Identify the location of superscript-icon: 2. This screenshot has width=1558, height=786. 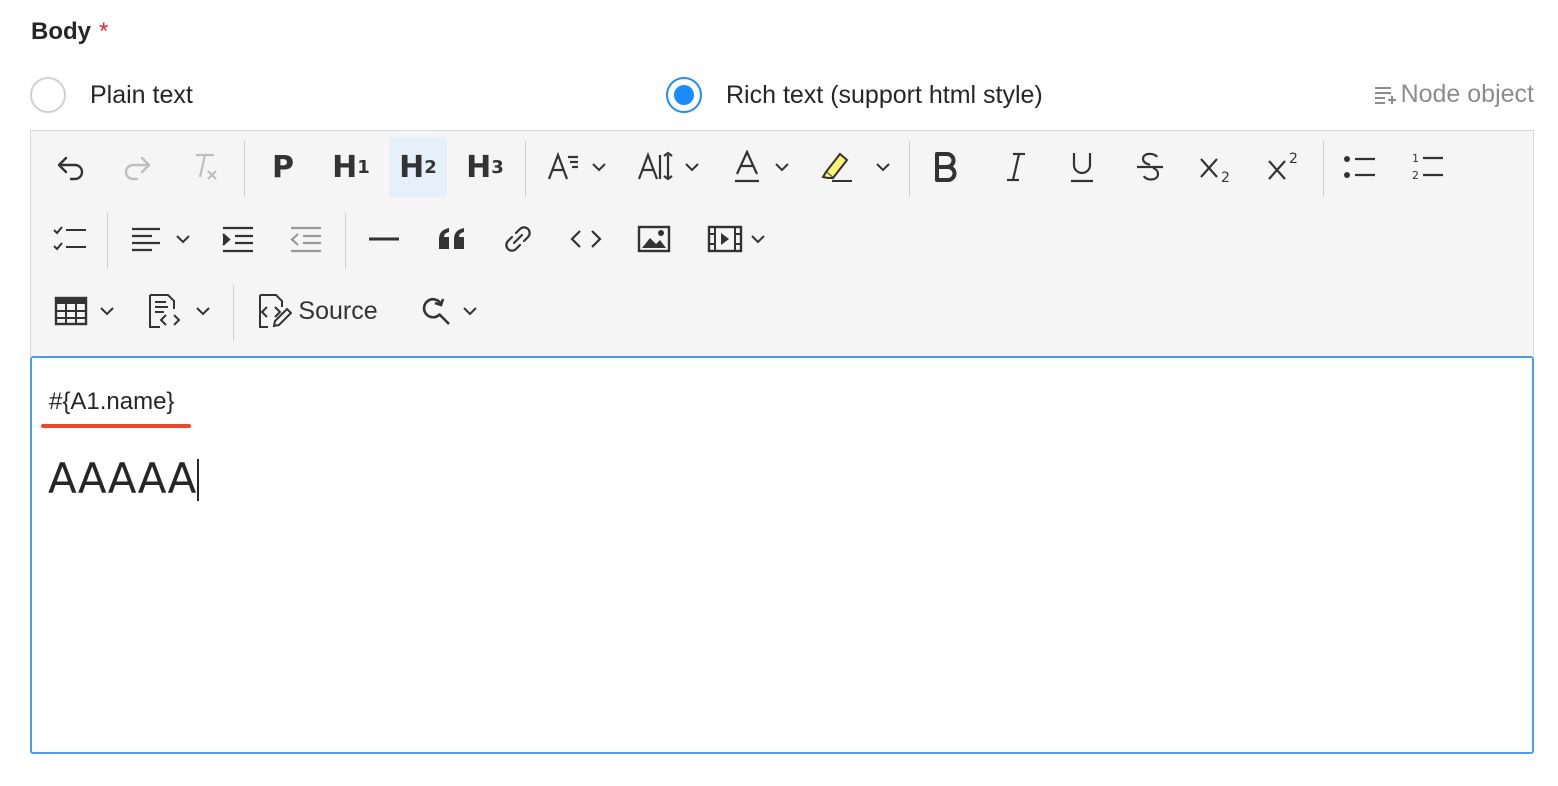
(1283, 165).